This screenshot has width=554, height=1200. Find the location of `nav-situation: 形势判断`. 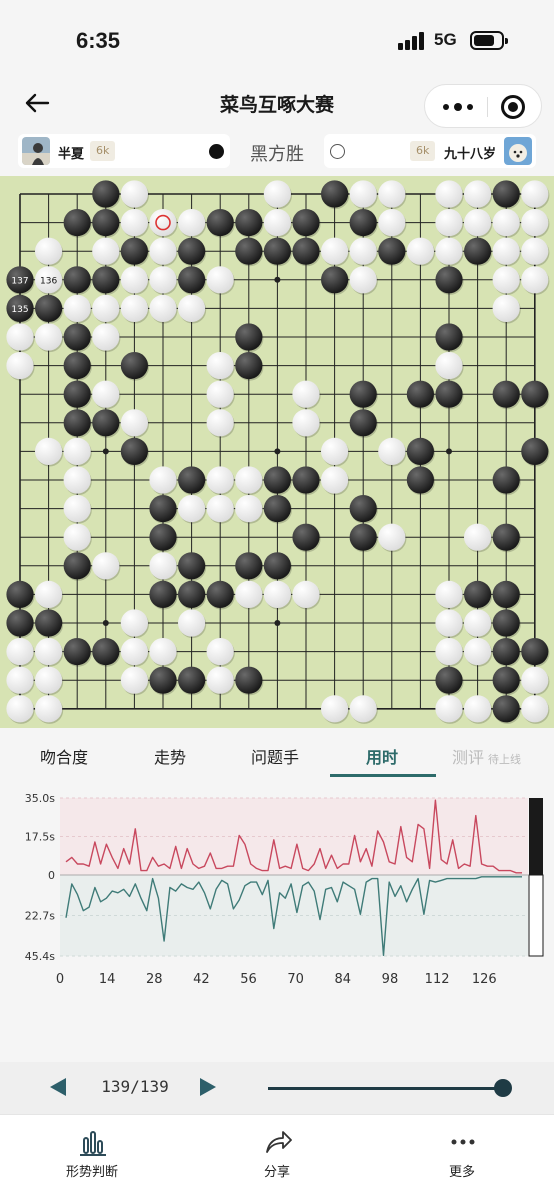

nav-situation: 形势判断 is located at coordinates (92, 1157).